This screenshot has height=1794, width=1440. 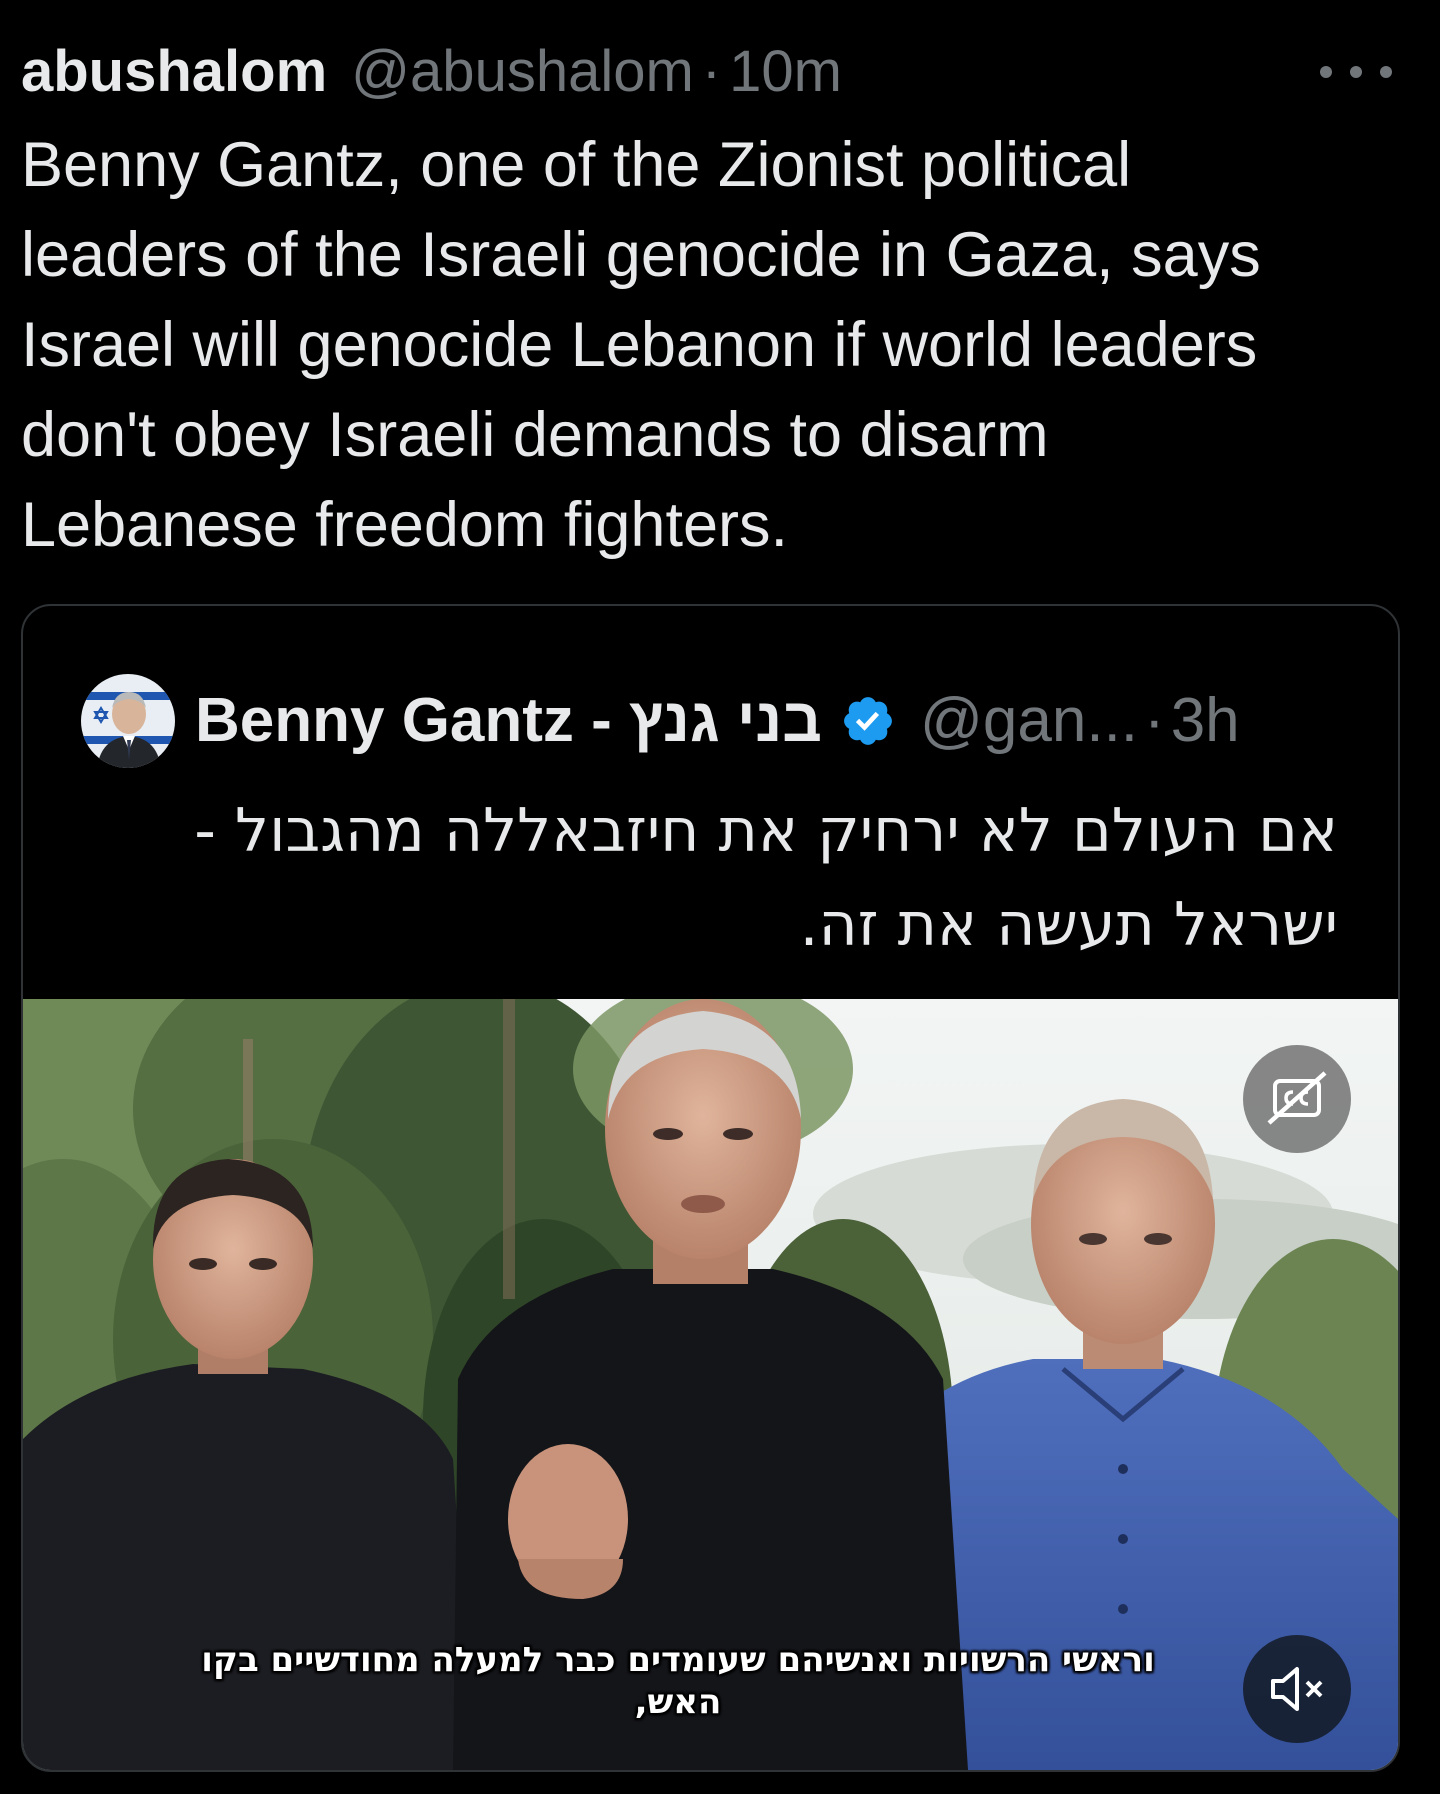 I want to click on mute-toggle-button, so click(x=1297, y=1689).